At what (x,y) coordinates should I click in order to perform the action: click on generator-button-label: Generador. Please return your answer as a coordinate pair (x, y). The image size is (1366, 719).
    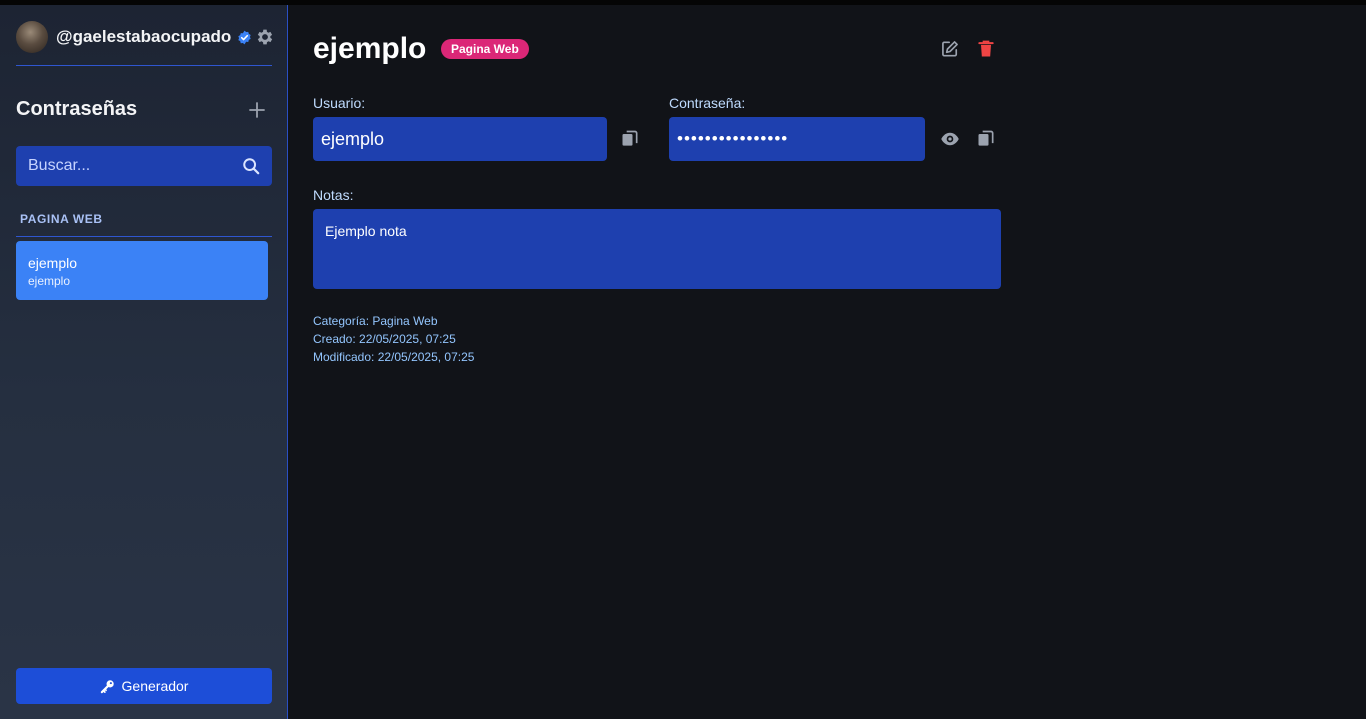
    Looking at the image, I should click on (155, 686).